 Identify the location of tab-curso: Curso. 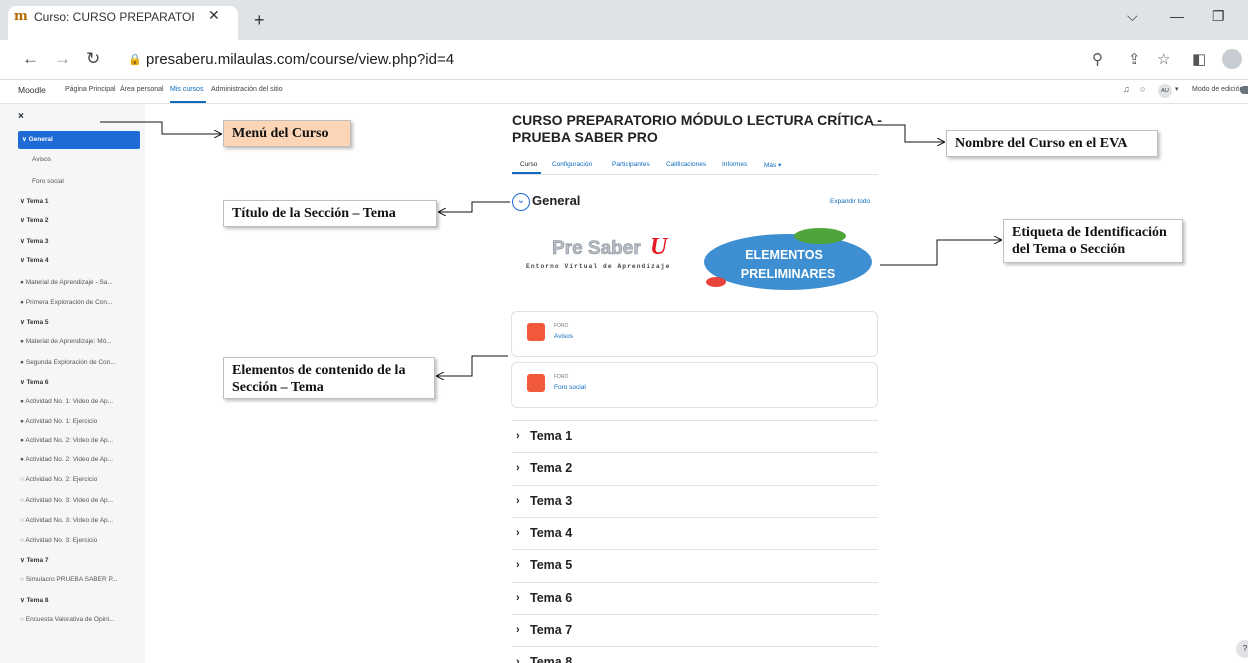
(528, 164).